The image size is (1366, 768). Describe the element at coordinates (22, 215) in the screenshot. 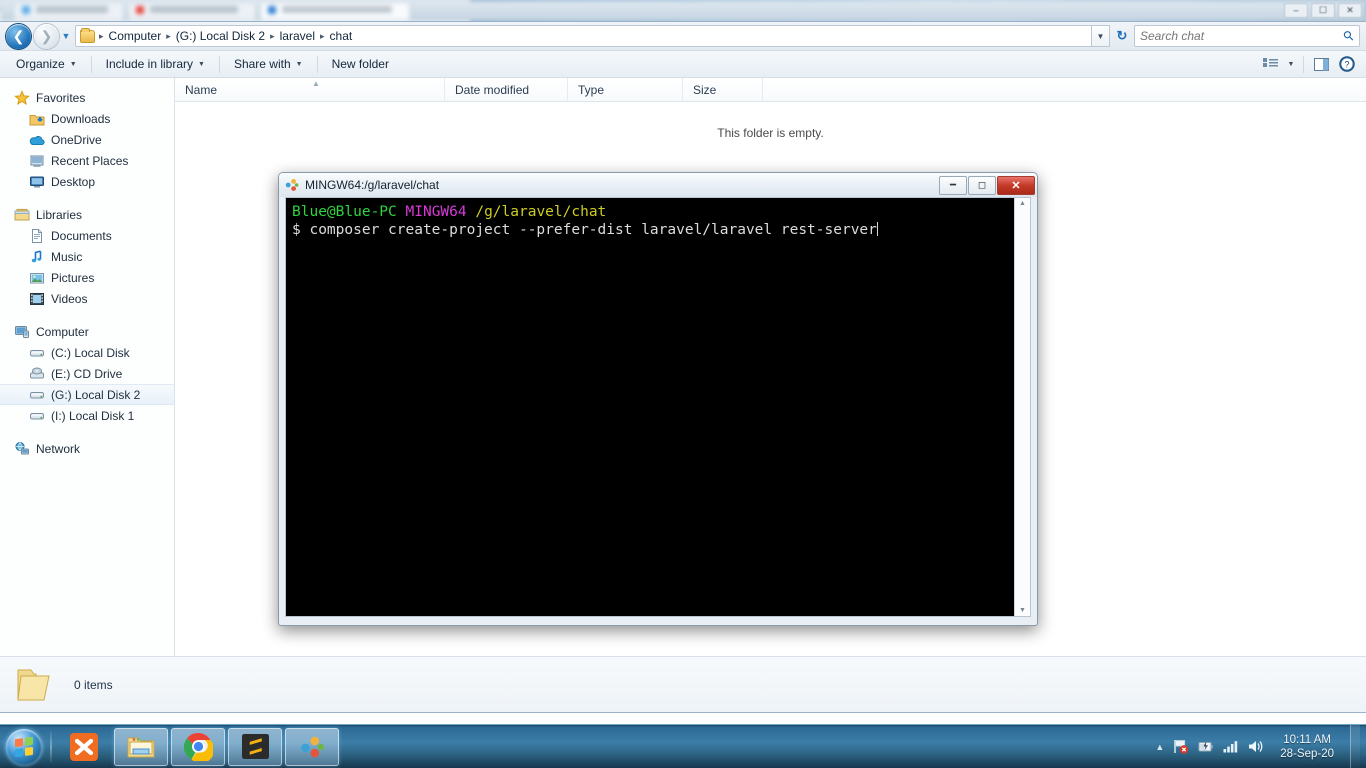

I see `libraries-icon` at that location.